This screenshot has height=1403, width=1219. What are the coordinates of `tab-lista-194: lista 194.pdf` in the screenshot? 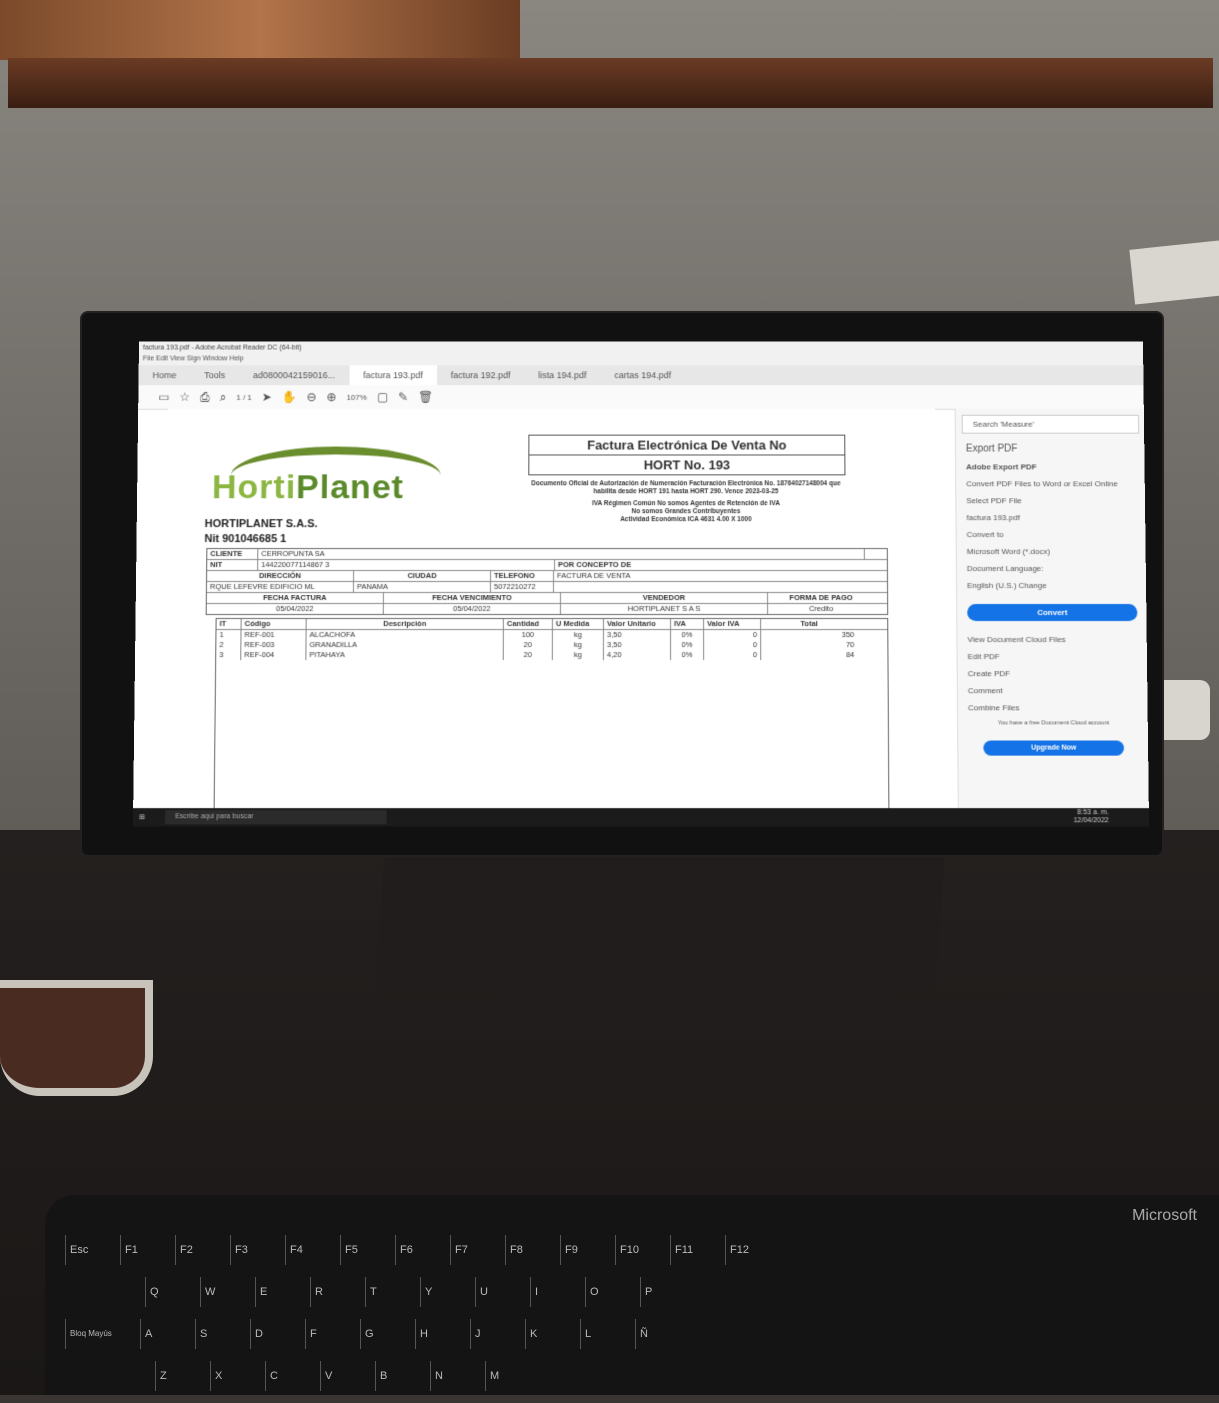 It's located at (562, 375).